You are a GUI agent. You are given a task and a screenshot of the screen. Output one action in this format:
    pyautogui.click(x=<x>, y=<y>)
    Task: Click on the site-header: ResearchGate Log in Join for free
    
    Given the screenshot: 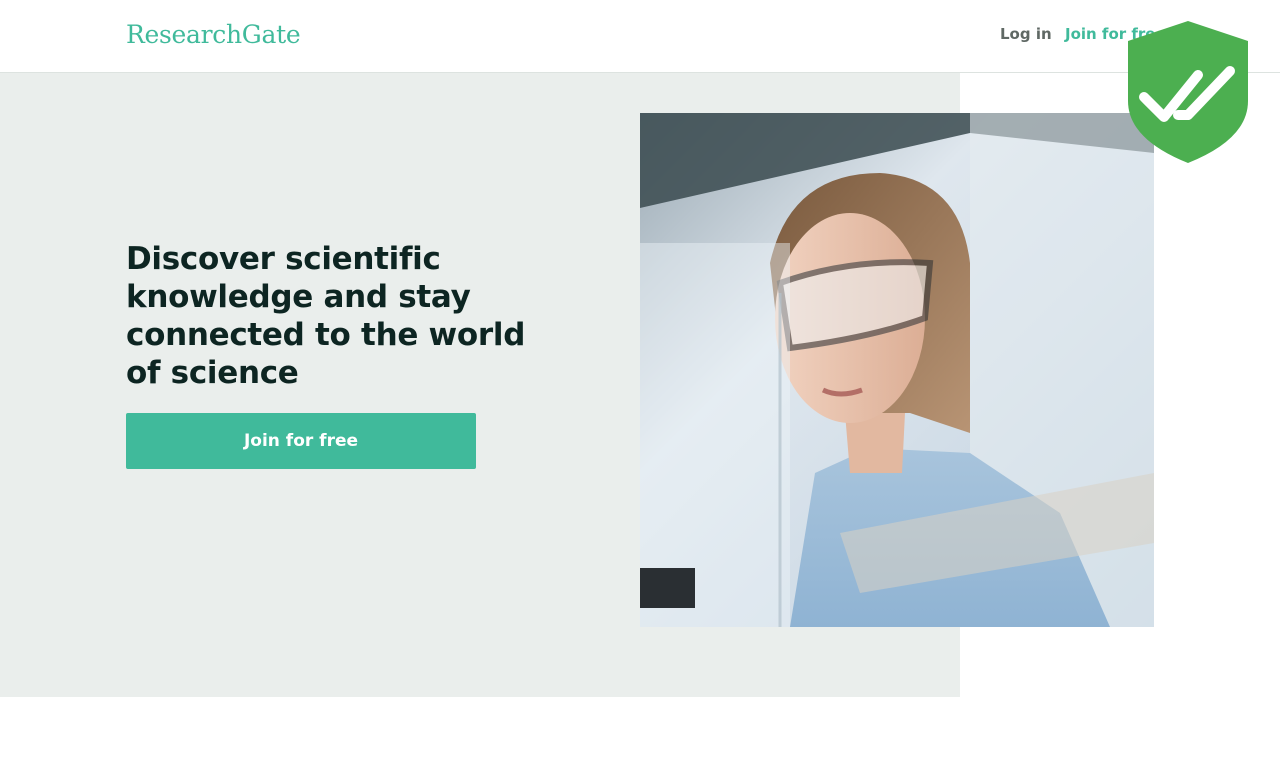 What is the action you would take?
    pyautogui.click(x=640, y=36)
    